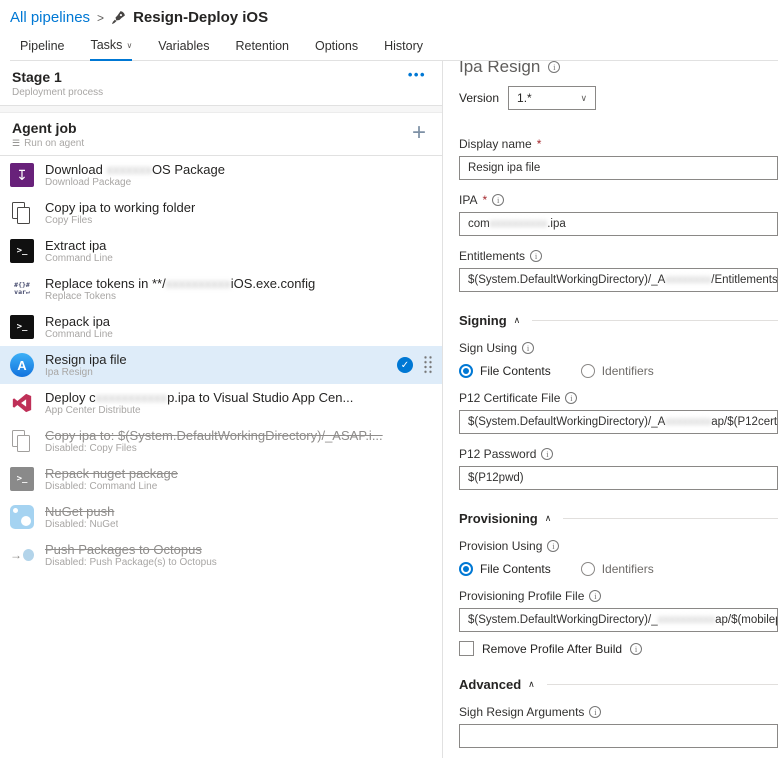 The width and height of the screenshot is (778, 758). What do you see at coordinates (510, 398) in the screenshot?
I see `field-label: P12 Certificate File` at bounding box center [510, 398].